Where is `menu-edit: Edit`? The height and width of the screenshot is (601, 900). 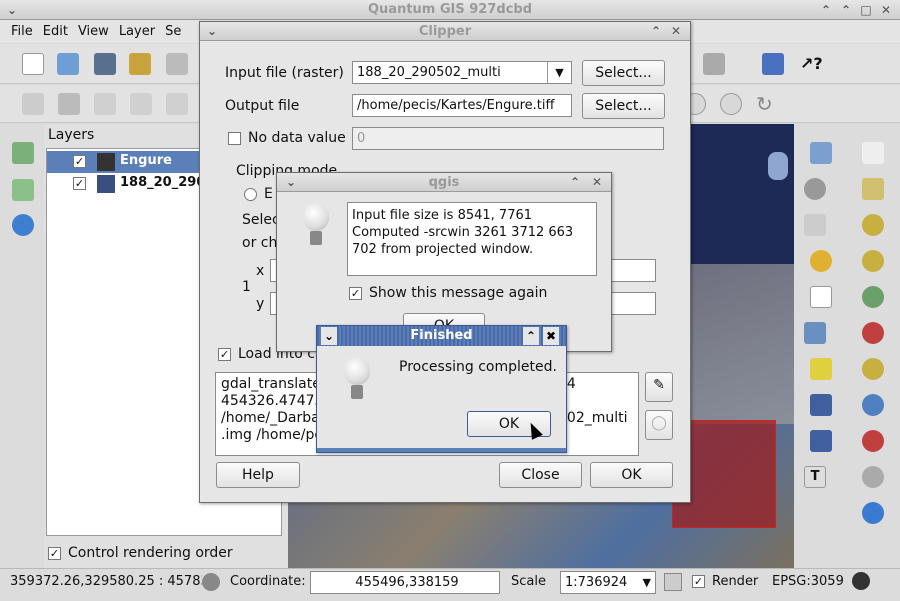
menu-edit: Edit is located at coordinates (55, 31).